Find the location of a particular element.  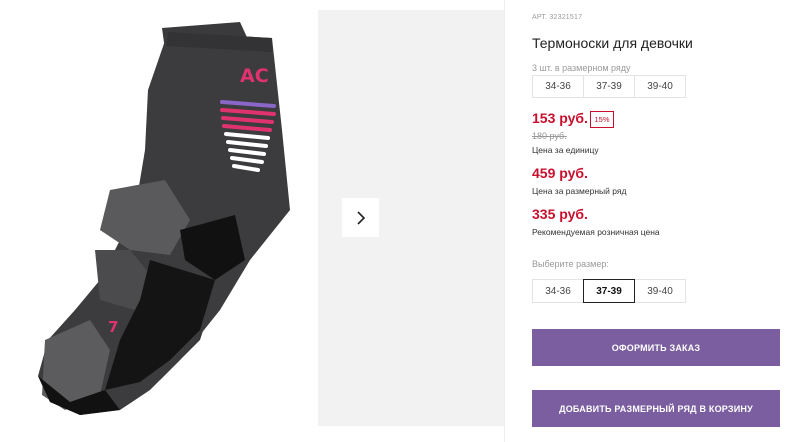

order-button: ОФОРМИТЬ ЗАКАЗ is located at coordinates (656, 347).